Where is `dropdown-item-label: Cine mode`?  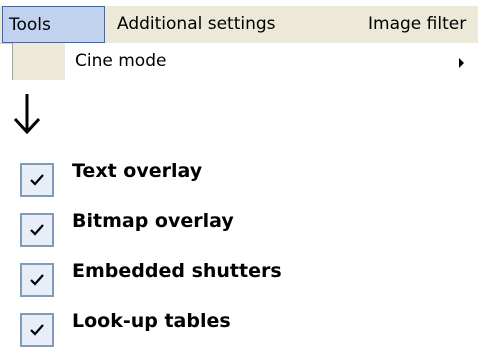
dropdown-item-label: Cine mode is located at coordinates (121, 61).